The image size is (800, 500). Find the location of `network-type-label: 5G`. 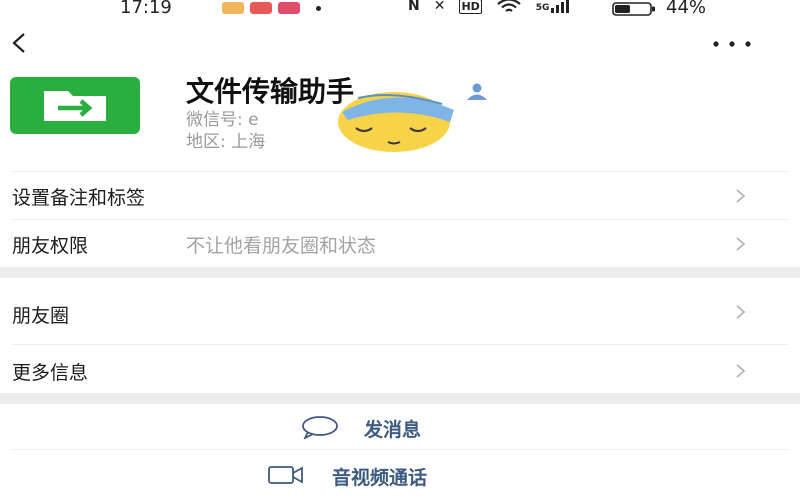

network-type-label: 5G is located at coordinates (542, 8).